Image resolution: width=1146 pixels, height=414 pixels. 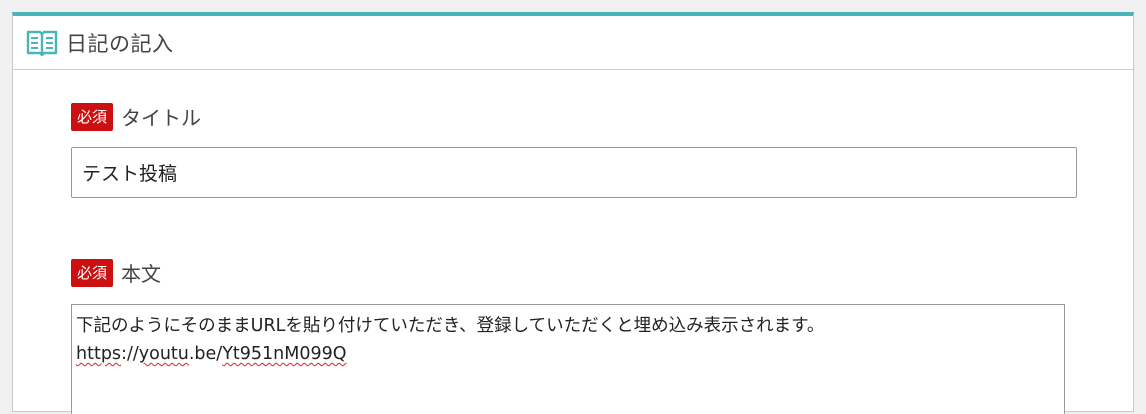 I want to click on body-field-label: 必須 本文, so click(x=116, y=272).